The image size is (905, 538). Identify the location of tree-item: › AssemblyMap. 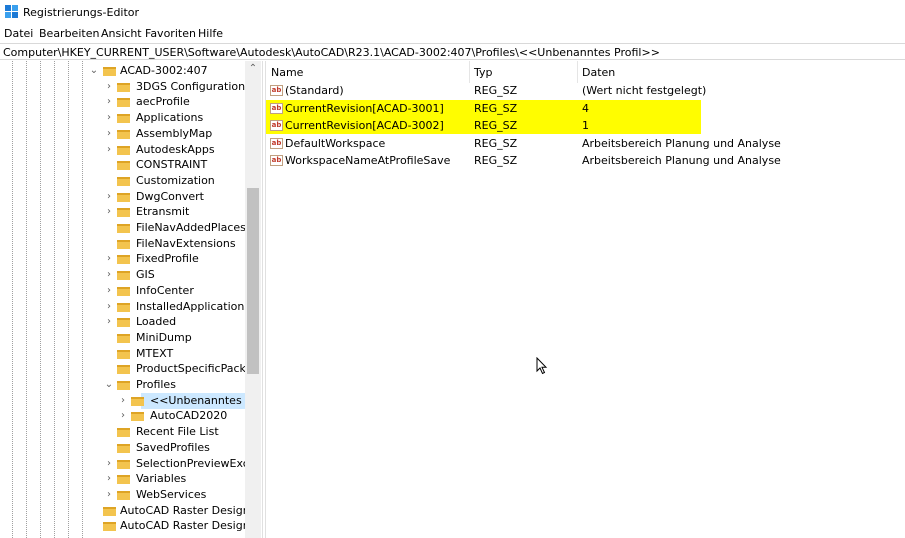
(130, 134).